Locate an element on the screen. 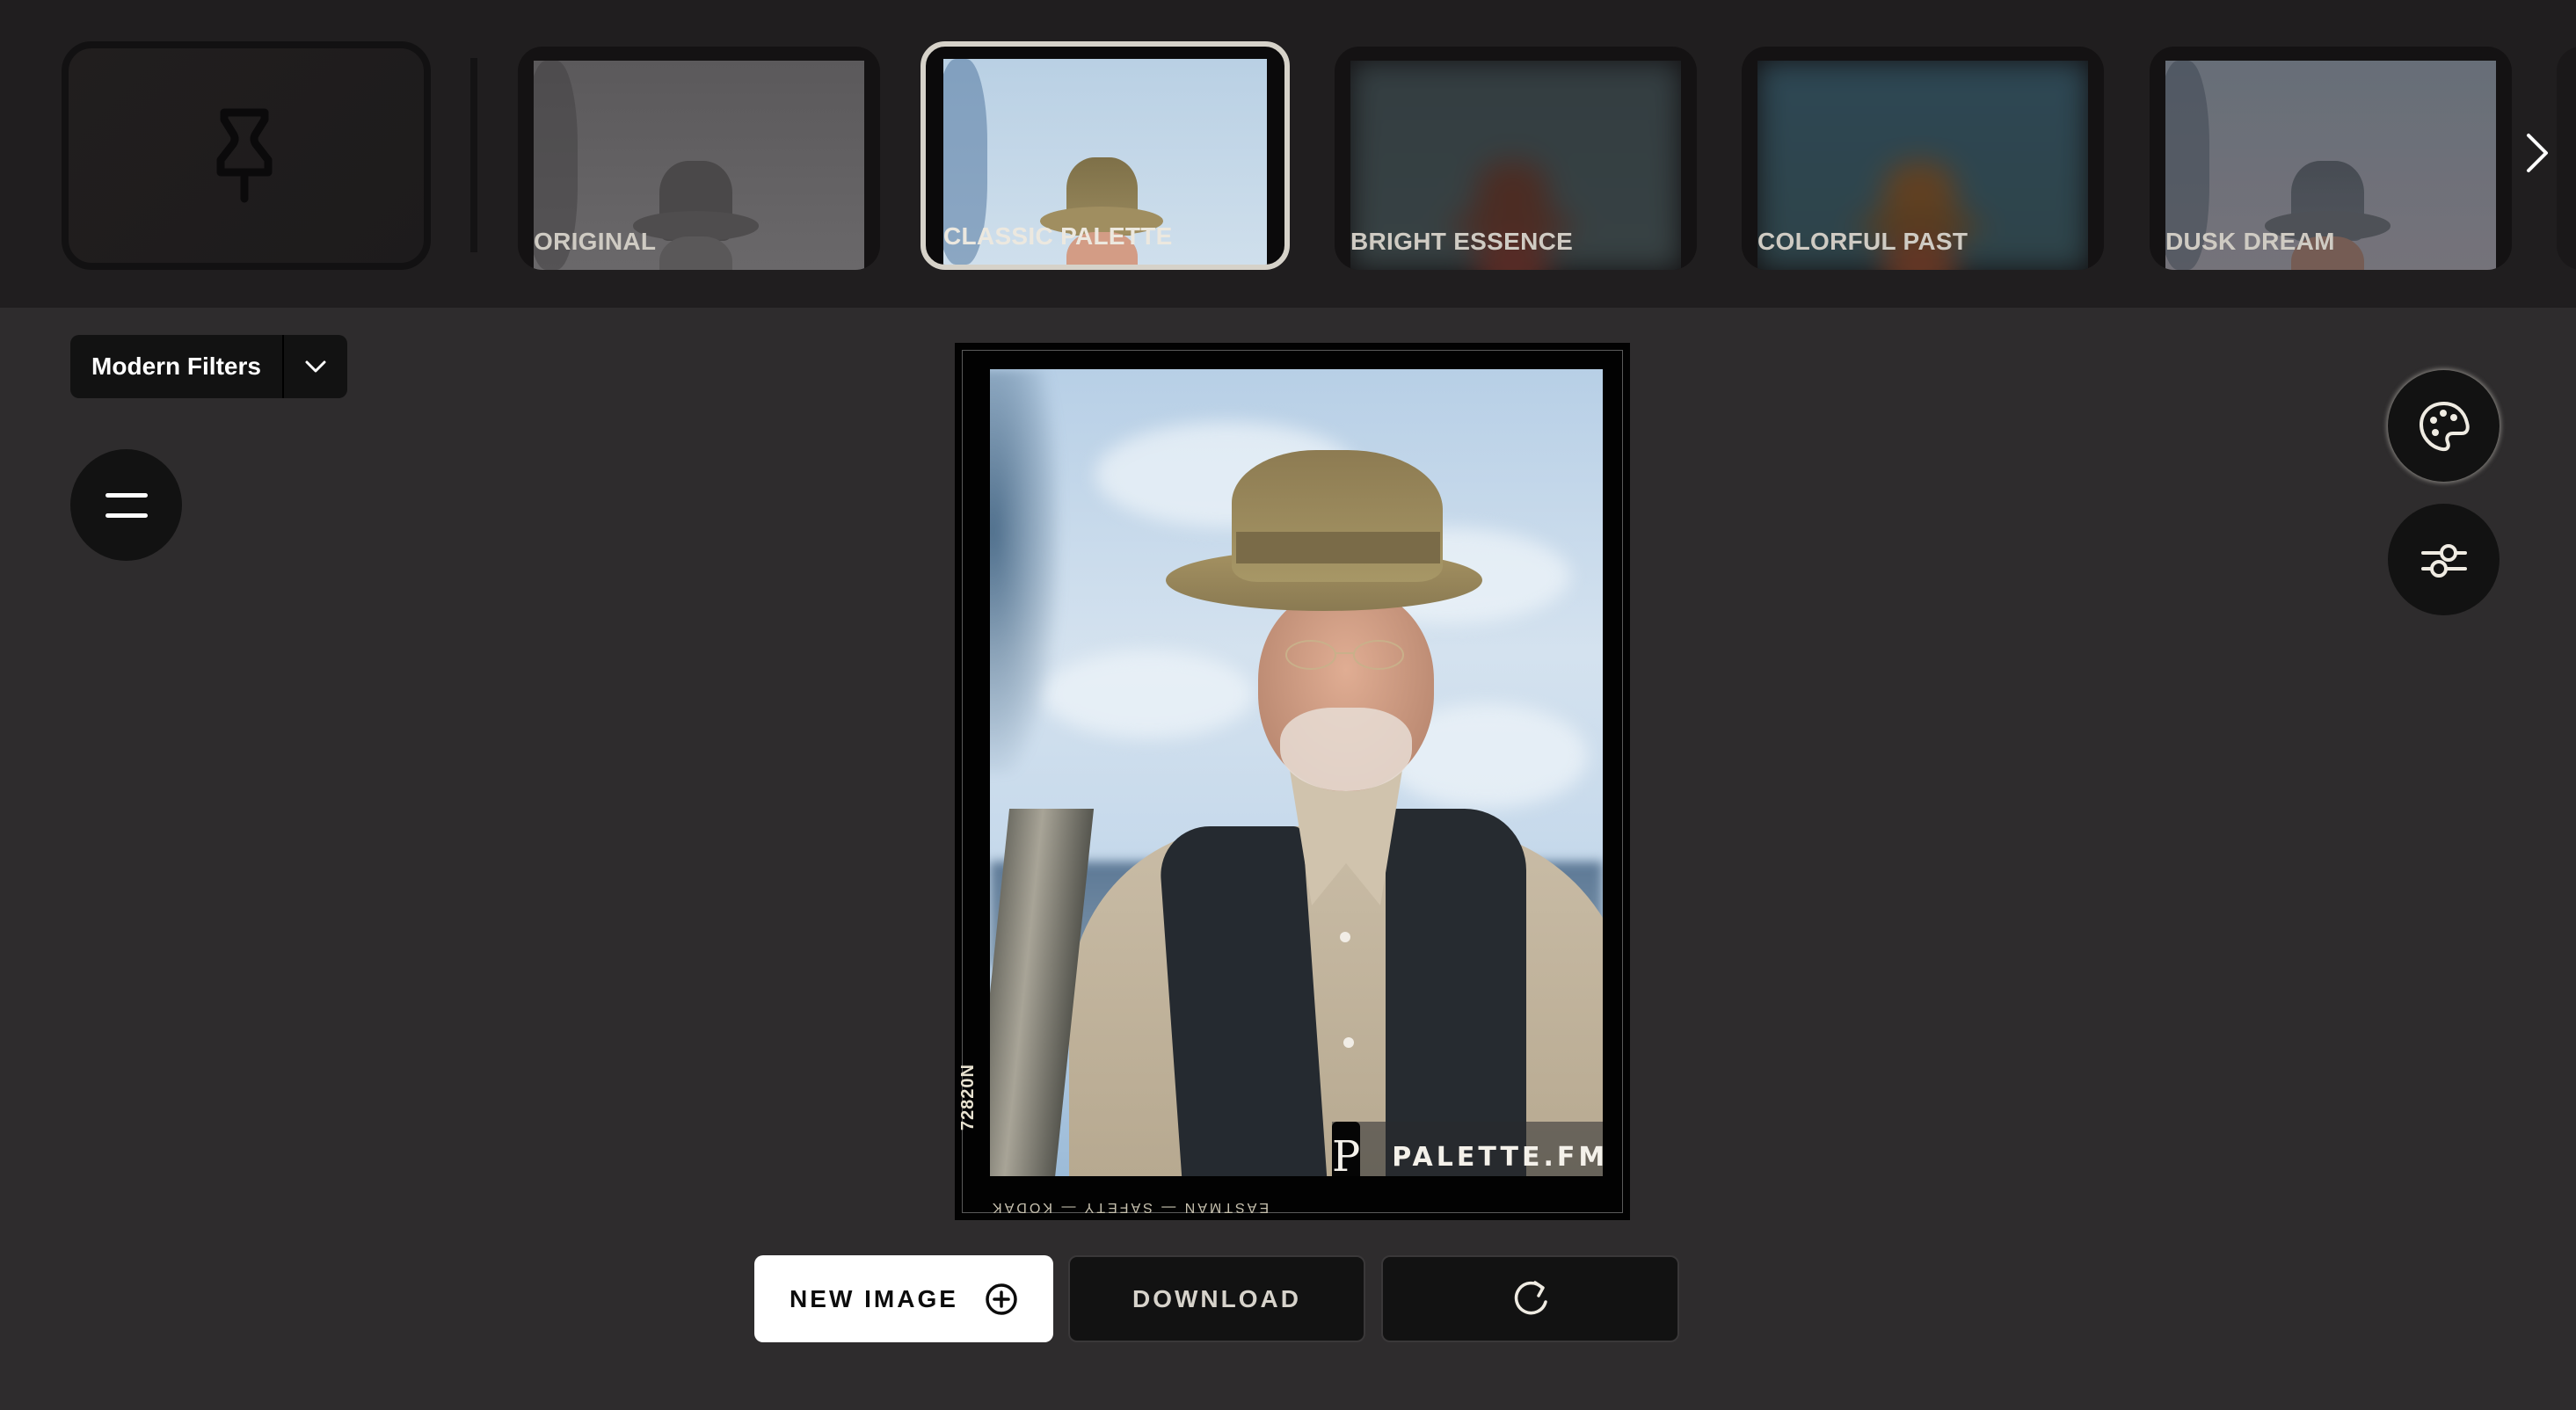 This screenshot has width=2576, height=1410. filter-set-dropdown: Modern Filters is located at coordinates (208, 367).